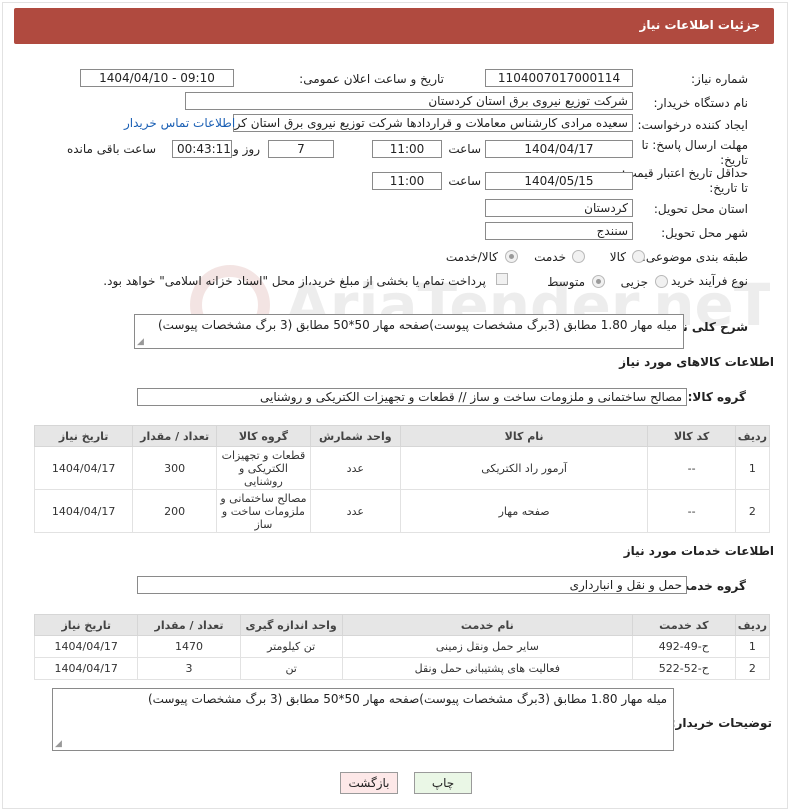 The height and width of the screenshot is (809, 788). I want to click on services-cell: تن, so click(291, 668).